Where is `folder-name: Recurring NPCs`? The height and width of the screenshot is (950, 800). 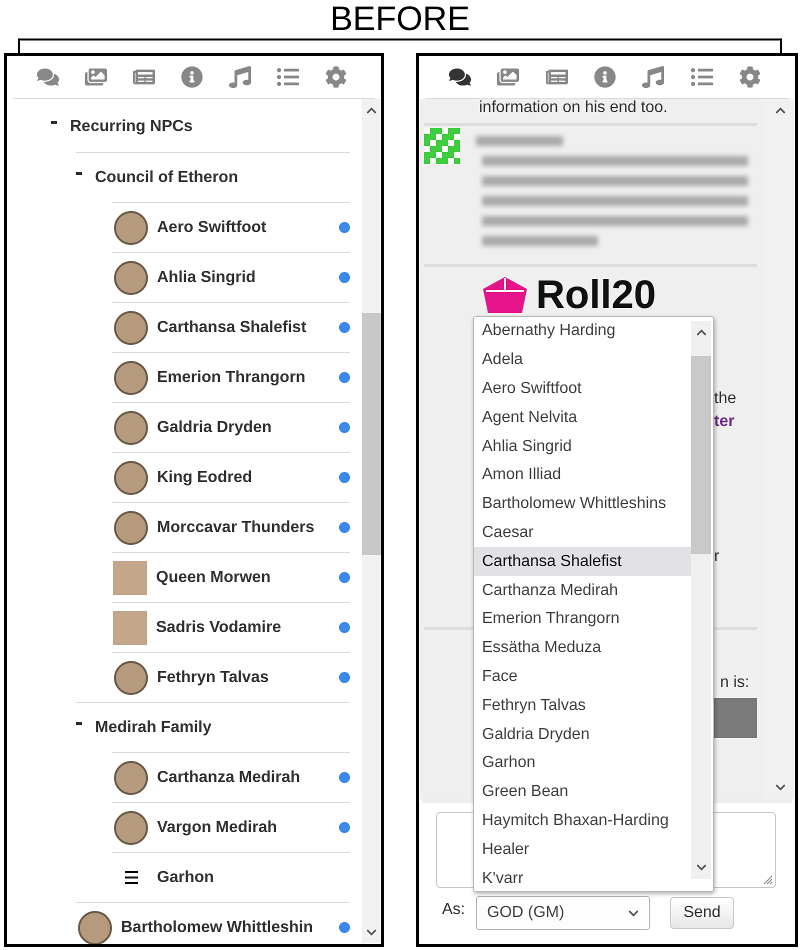
folder-name: Recurring NPCs is located at coordinates (131, 127).